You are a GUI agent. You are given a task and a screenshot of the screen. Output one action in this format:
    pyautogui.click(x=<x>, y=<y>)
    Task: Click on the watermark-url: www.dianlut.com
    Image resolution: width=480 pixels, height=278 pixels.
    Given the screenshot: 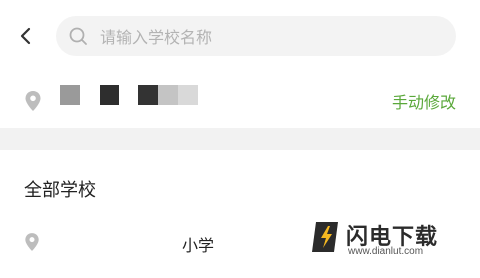 What is the action you would take?
    pyautogui.click(x=386, y=251)
    